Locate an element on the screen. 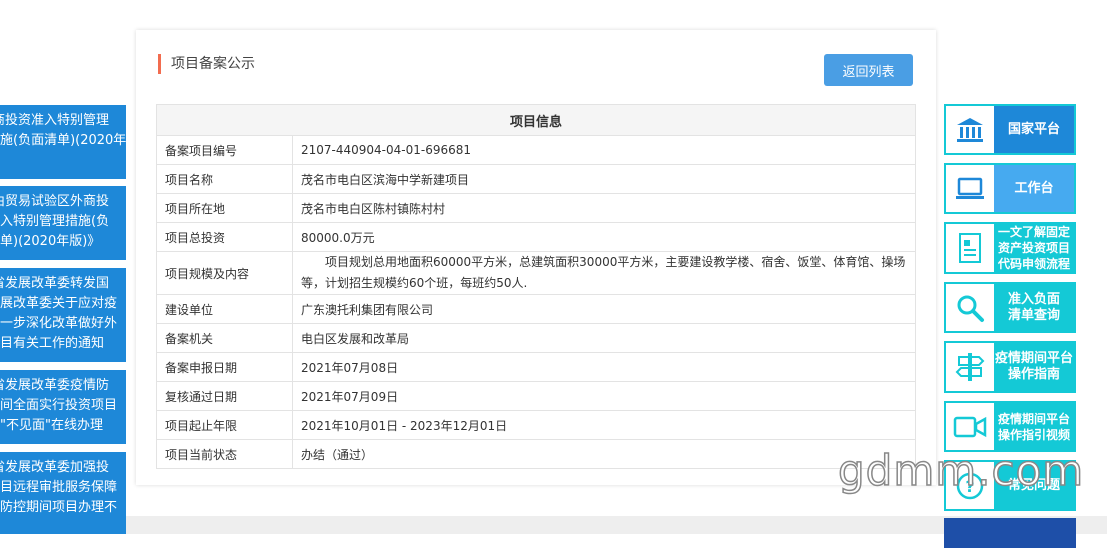 Image resolution: width=1107 pixels, height=548 pixels. project-code-guide-link: 一文了解固定 资产投资项目 代码申领流程 is located at coordinates (1010, 248).